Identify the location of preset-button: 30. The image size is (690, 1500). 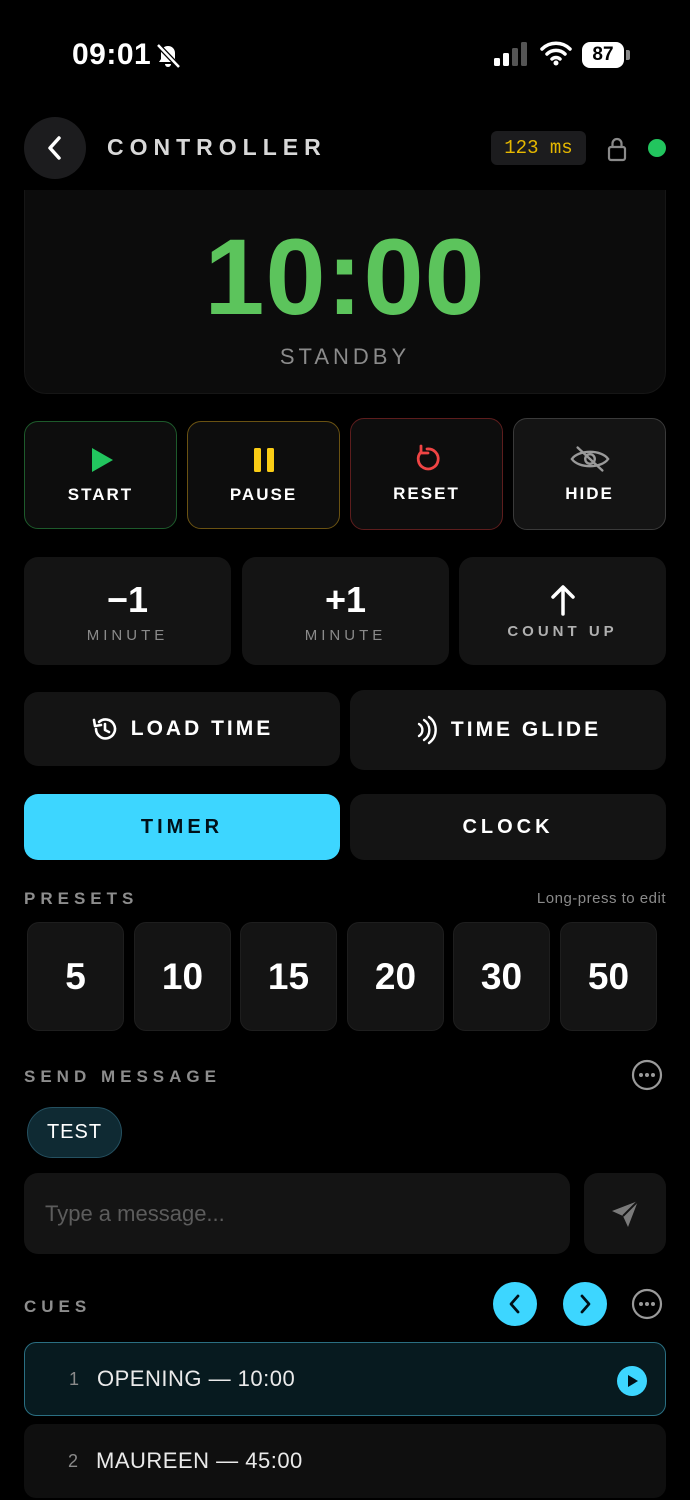
(501, 976).